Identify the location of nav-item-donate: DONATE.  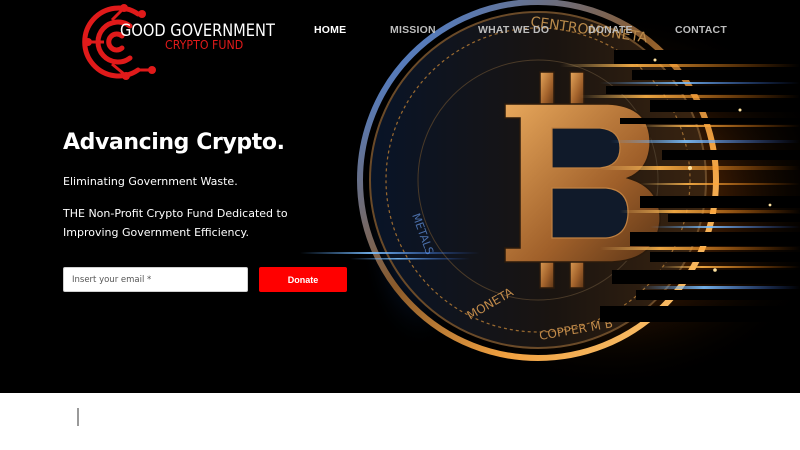
(610, 30).